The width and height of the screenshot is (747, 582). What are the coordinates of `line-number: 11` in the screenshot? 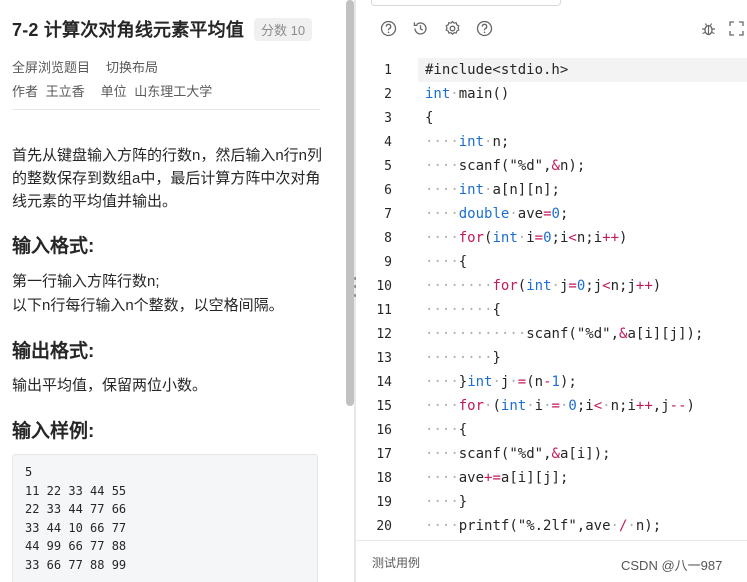 It's located at (384, 310).